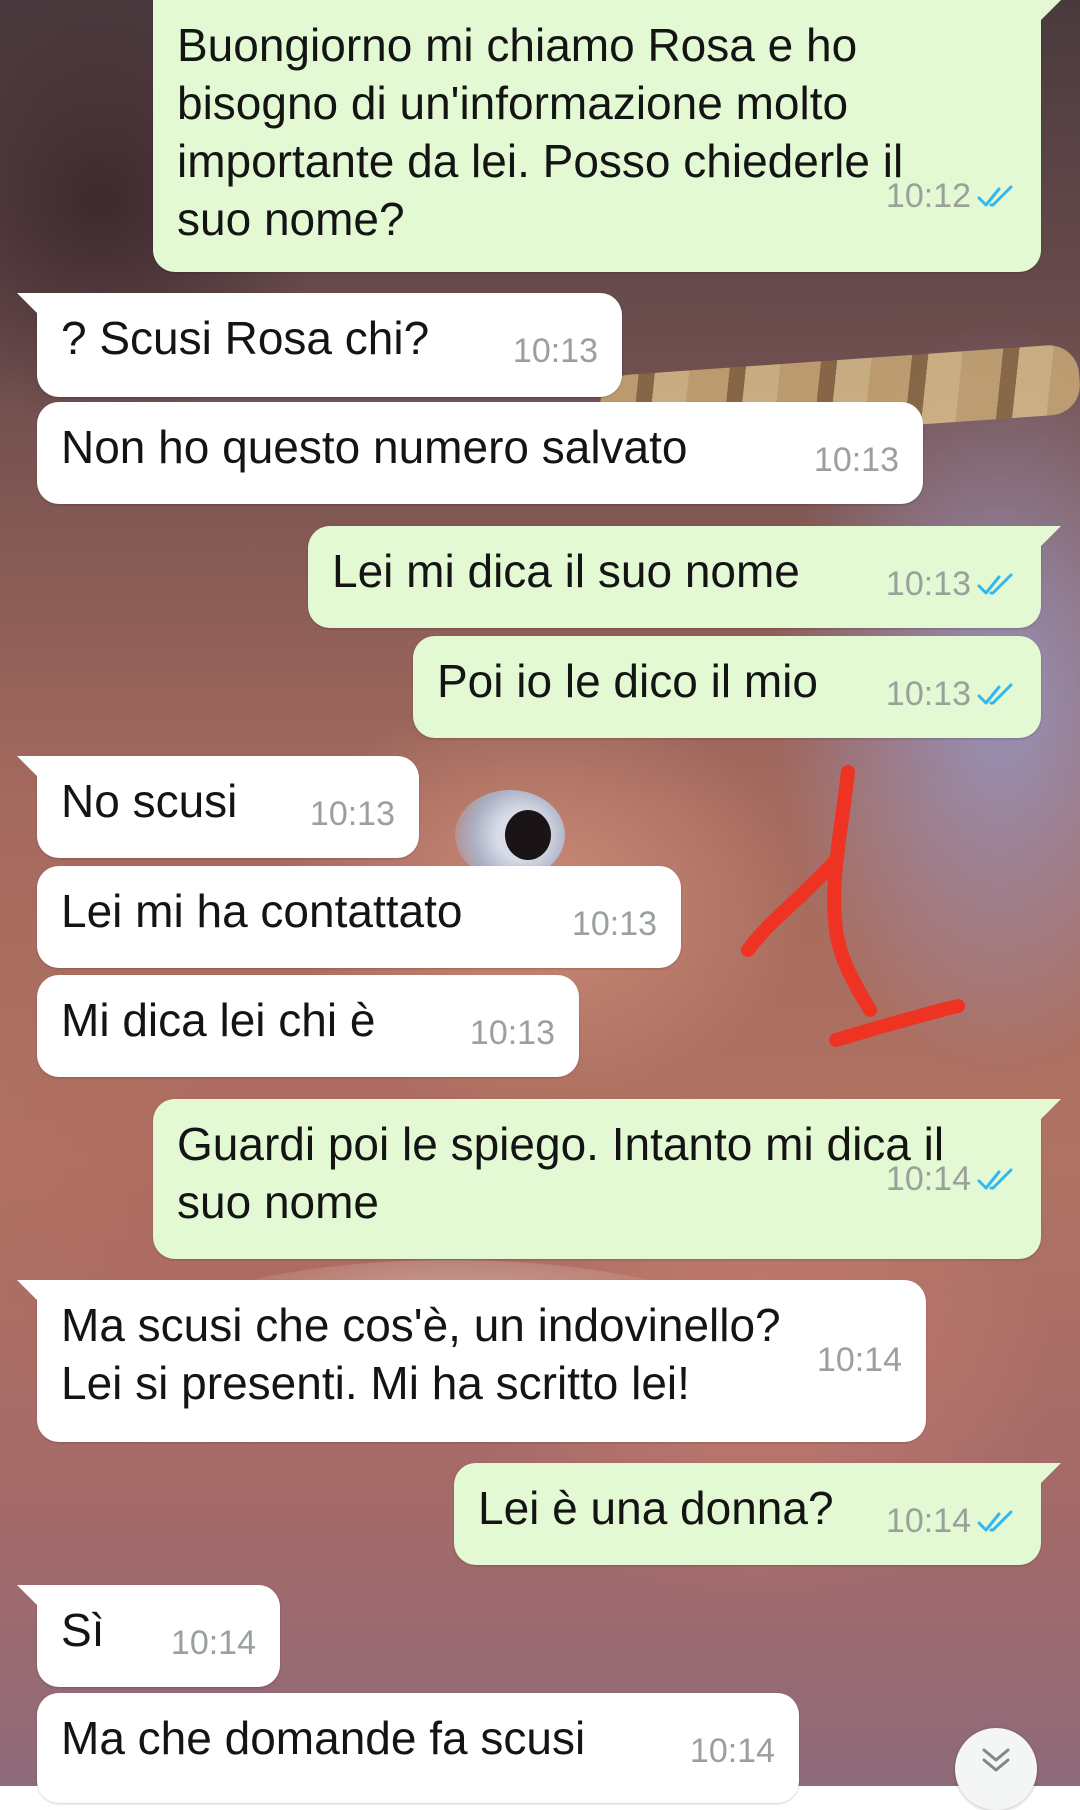 Image resolution: width=1080 pixels, height=1810 pixels. I want to click on message-outgoing: Lei è una donna? 10:14, so click(757, 1514).